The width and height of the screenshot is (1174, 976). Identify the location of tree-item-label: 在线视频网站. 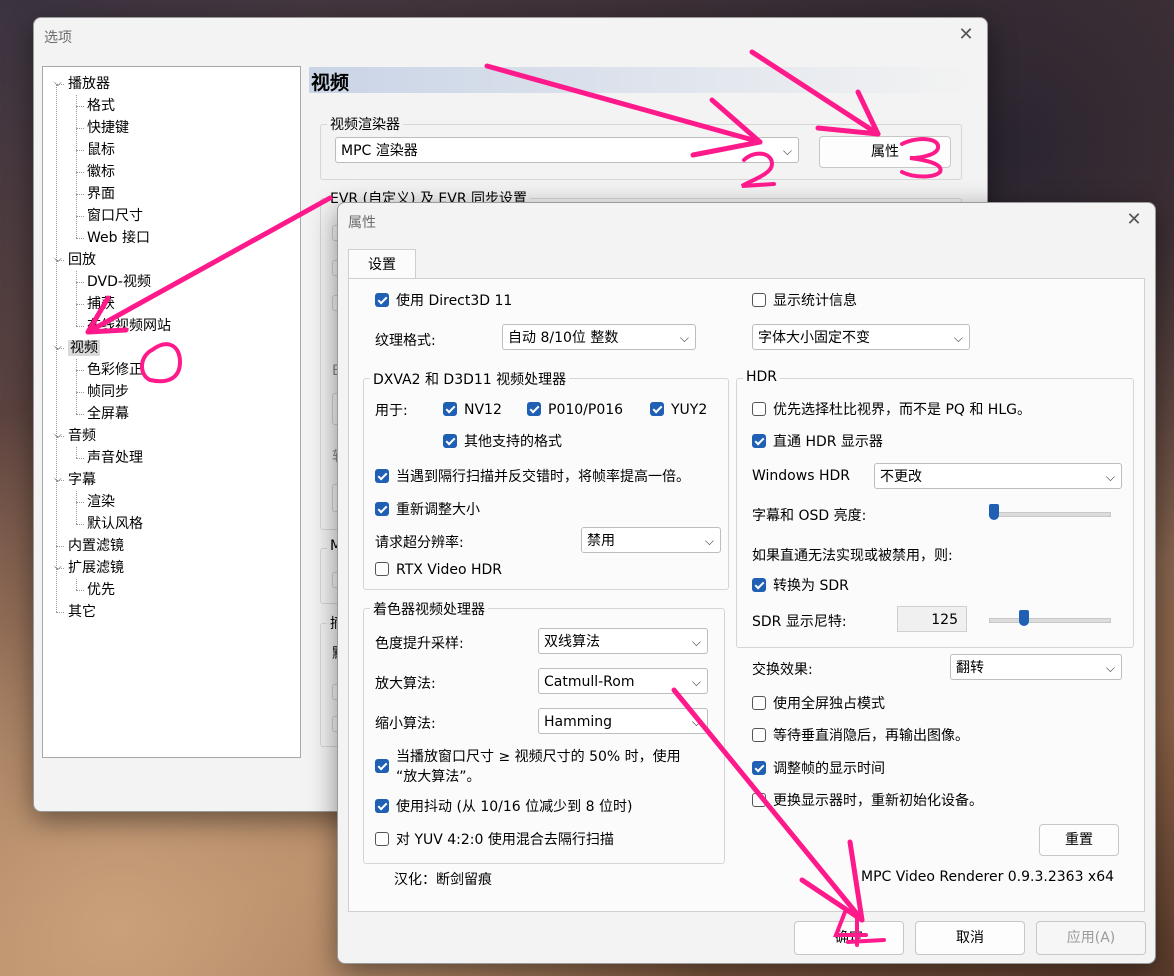
(129, 326).